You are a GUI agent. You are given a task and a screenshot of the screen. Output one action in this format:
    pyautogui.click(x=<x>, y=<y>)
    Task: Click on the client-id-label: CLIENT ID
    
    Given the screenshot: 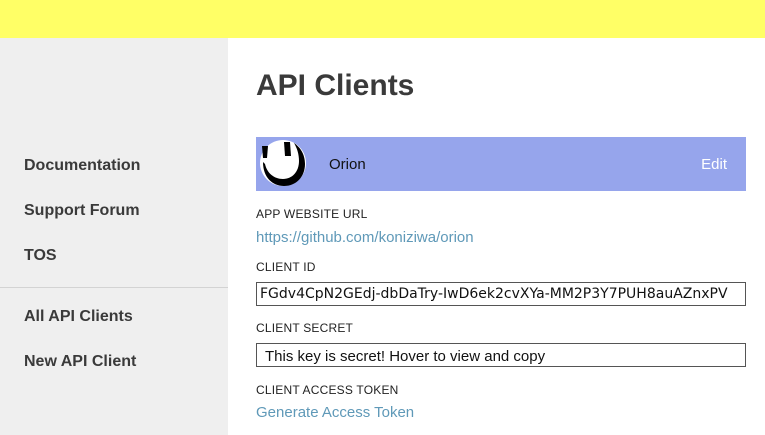 What is the action you would take?
    pyautogui.click(x=286, y=267)
    